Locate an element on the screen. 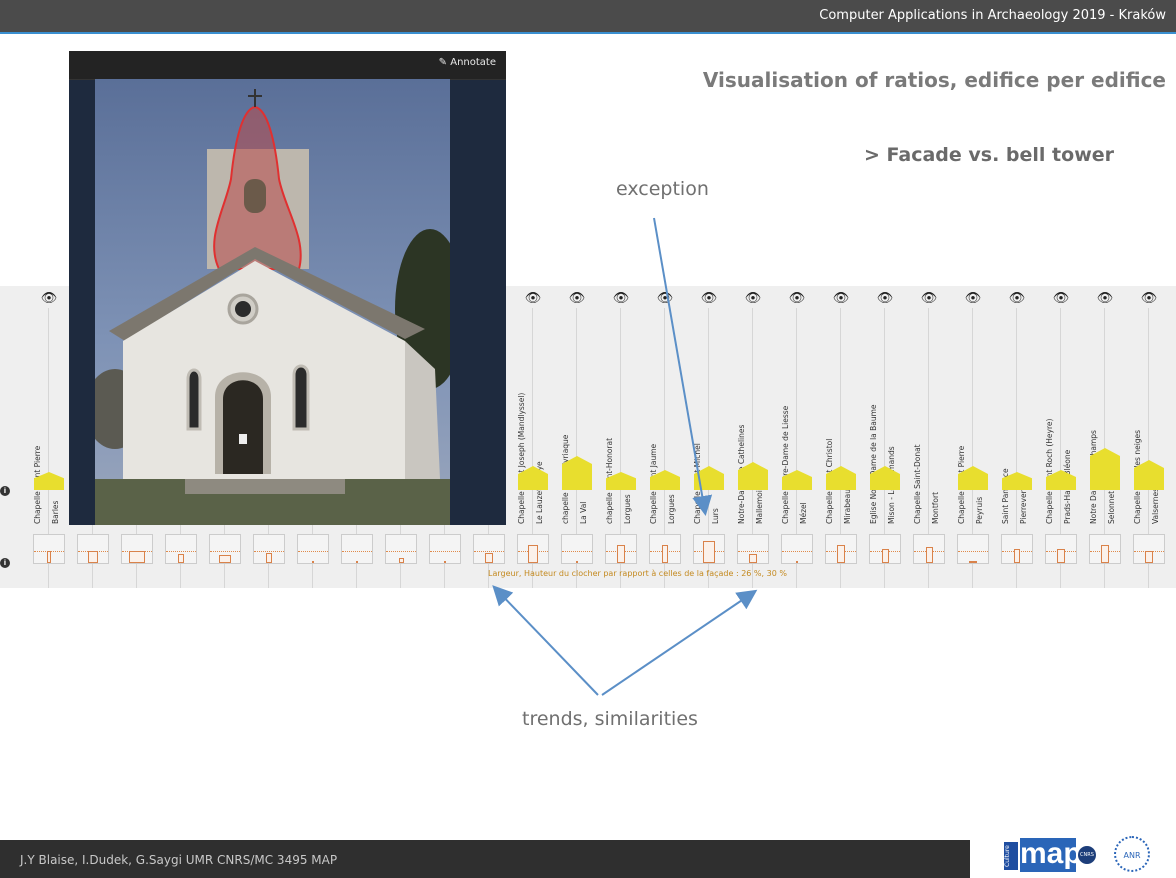  annotation-arrows is located at coordinates (625, 456).